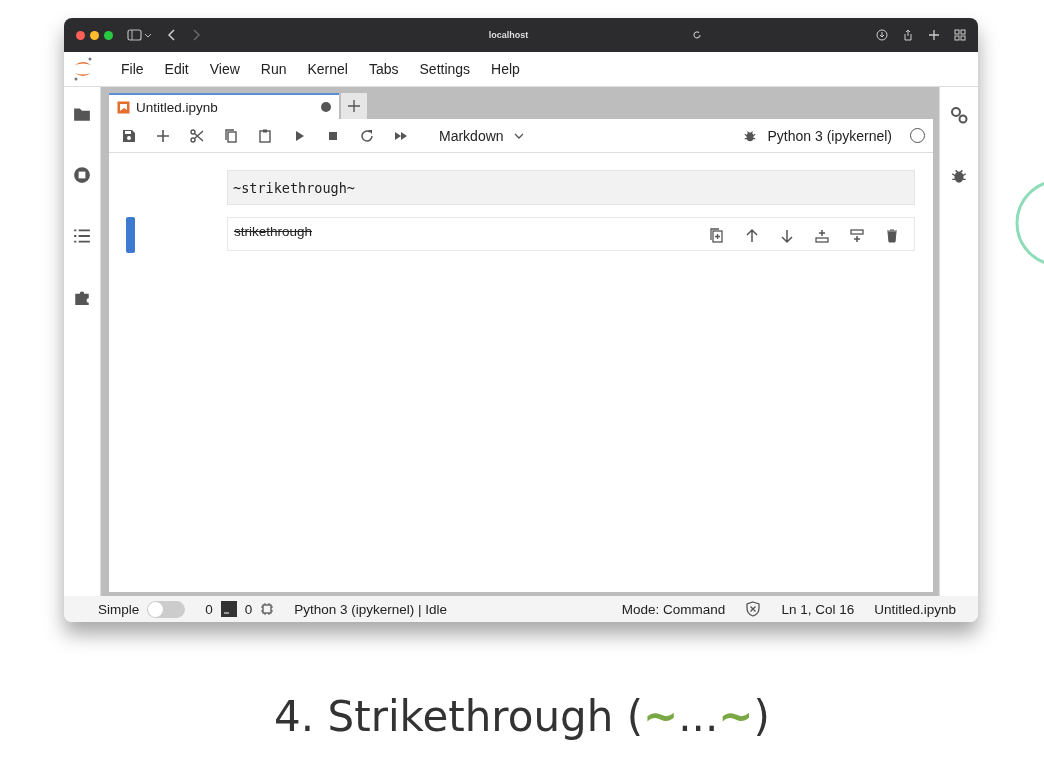  Describe the element at coordinates (94, 35) in the screenshot. I see `minimize-button` at that location.